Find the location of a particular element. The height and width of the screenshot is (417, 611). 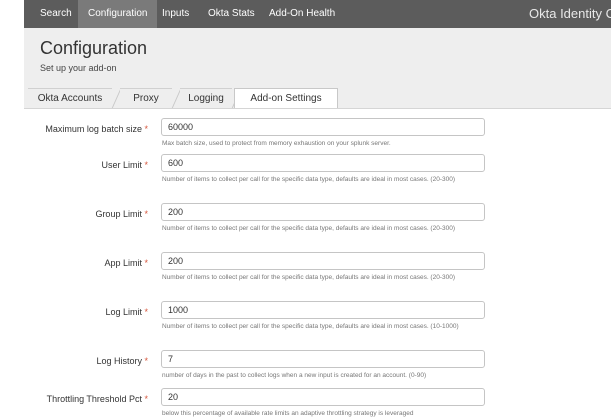

page-title: Configuration is located at coordinates (94, 48).